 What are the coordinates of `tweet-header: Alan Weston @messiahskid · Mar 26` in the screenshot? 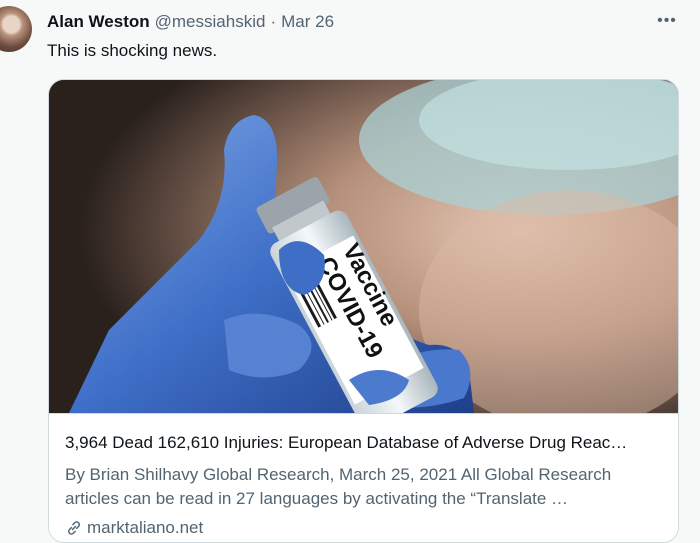 It's located at (190, 22).